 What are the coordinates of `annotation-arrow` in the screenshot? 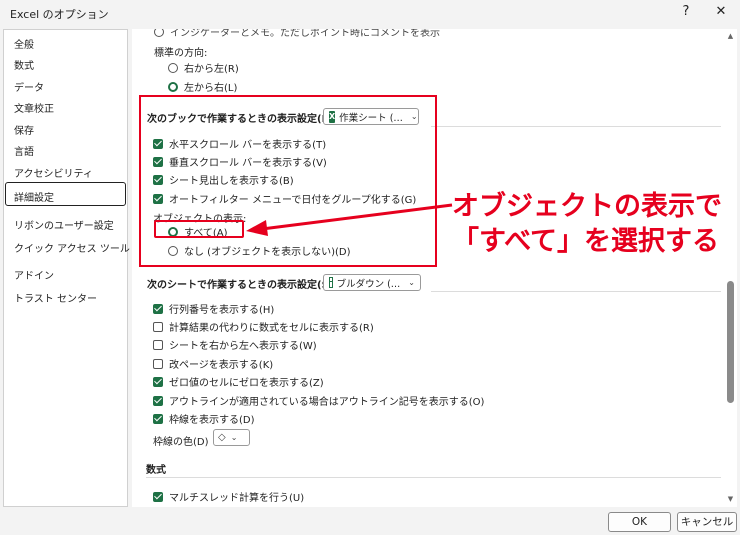 It's located at (349, 219).